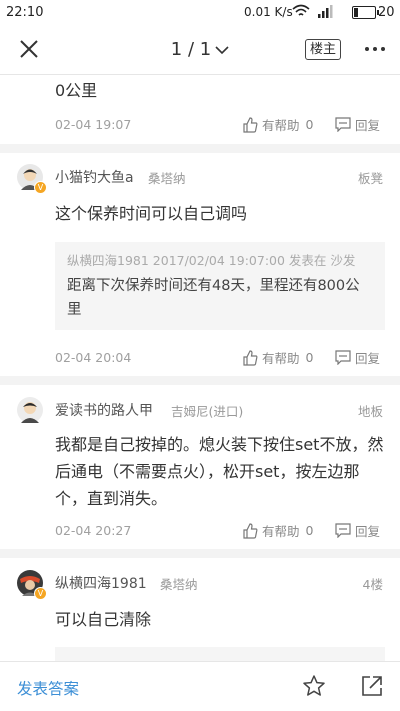 The width and height of the screenshot is (400, 711). I want to click on quoted-post, so click(220, 654).